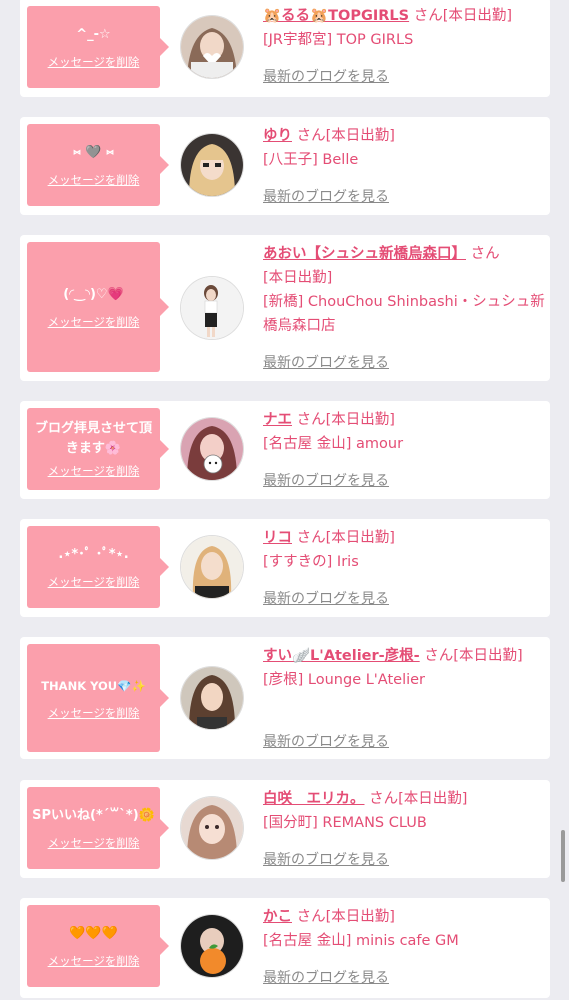  I want to click on message-text: THANK YOU💎✨, so click(93, 685).